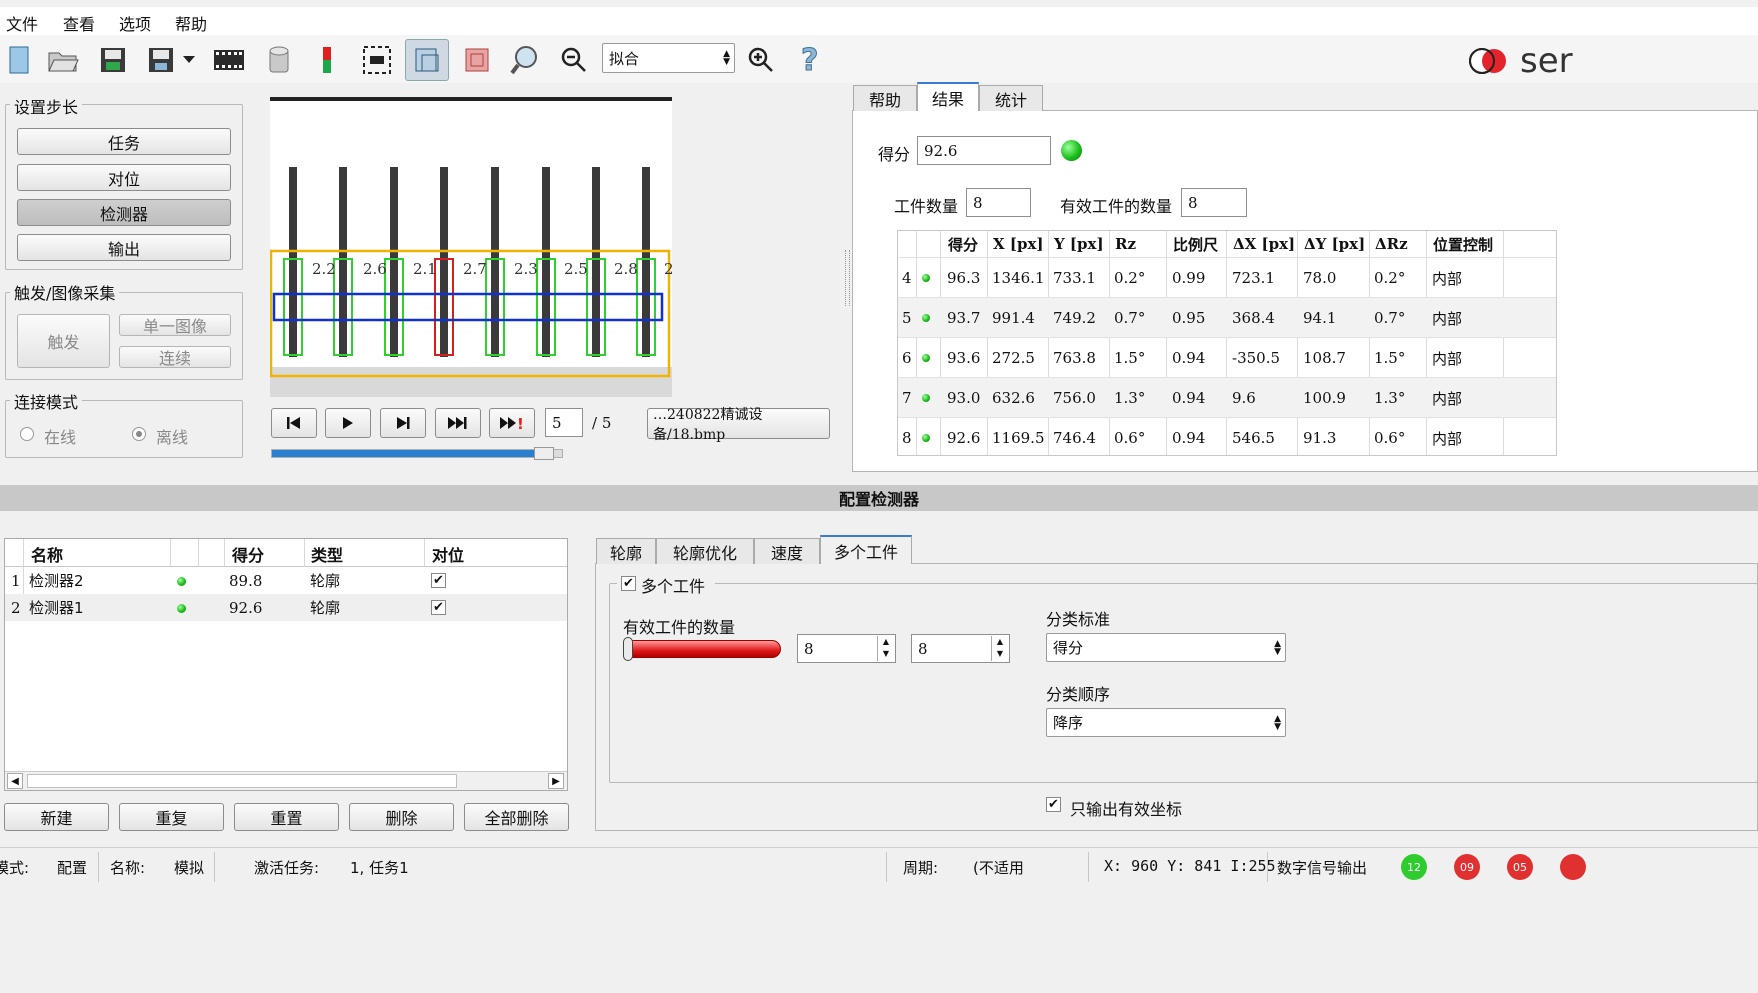 The width and height of the screenshot is (1758, 993). I want to click on camera-image-view: 2.2 2.6 2.1 2.7 2.3 2.5 2.8 2, so click(471, 247).